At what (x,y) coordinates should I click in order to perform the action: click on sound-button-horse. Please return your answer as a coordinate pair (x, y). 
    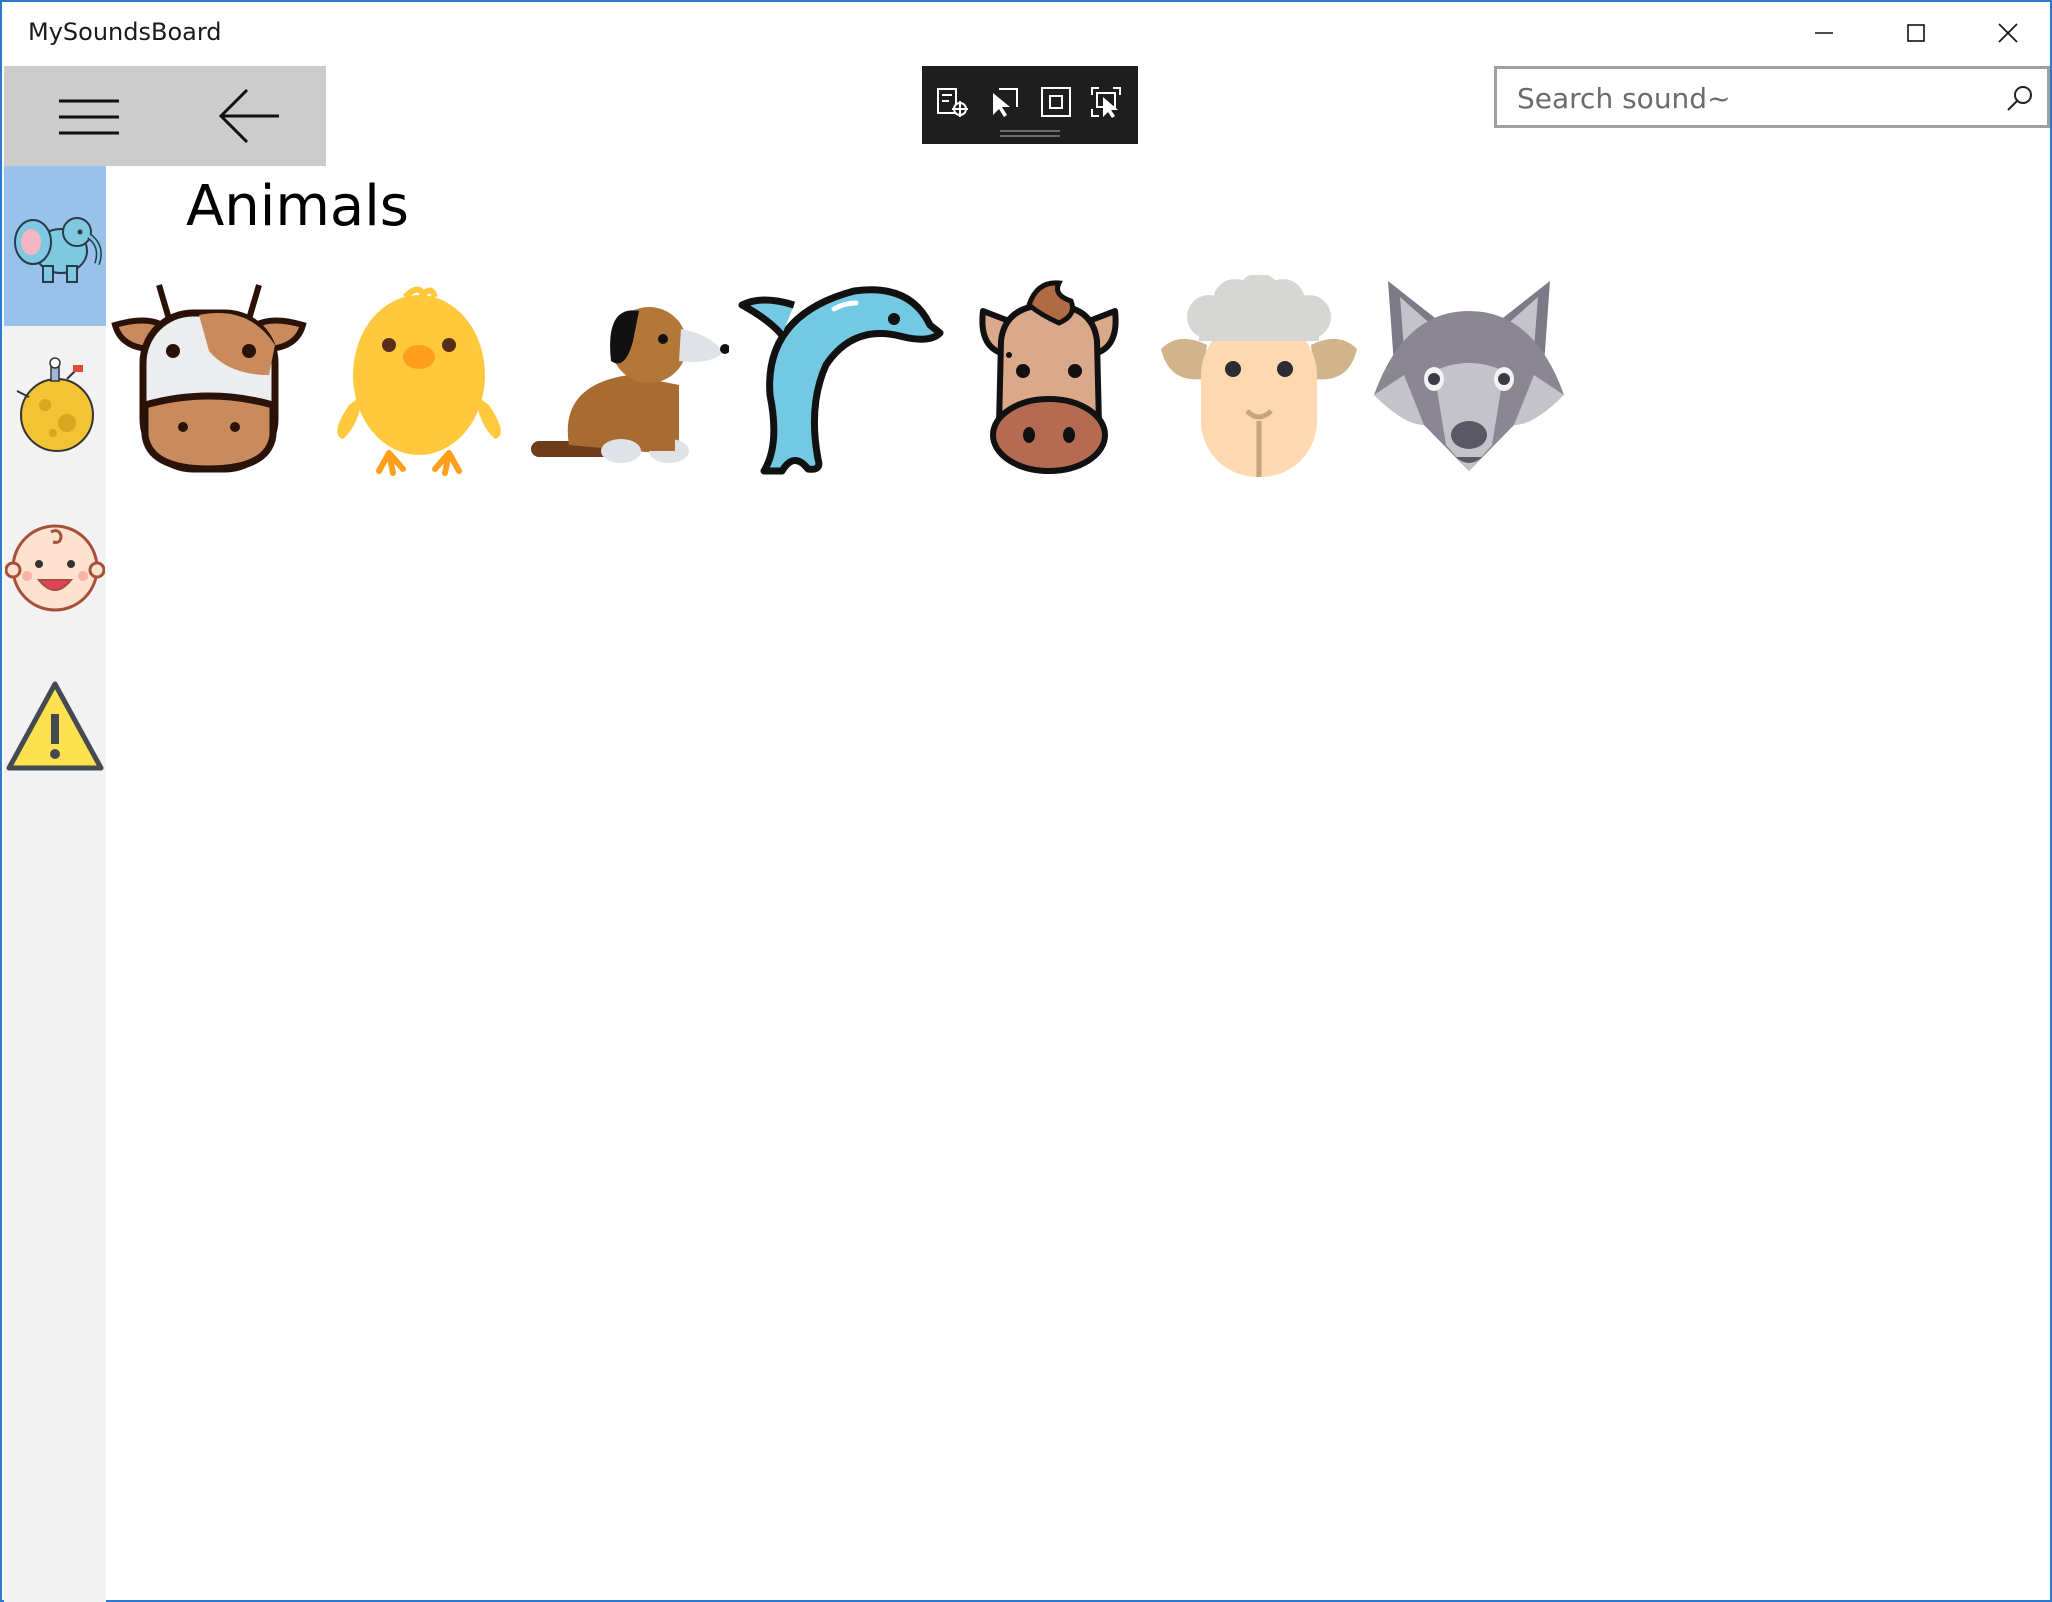
    Looking at the image, I should click on (1049, 377).